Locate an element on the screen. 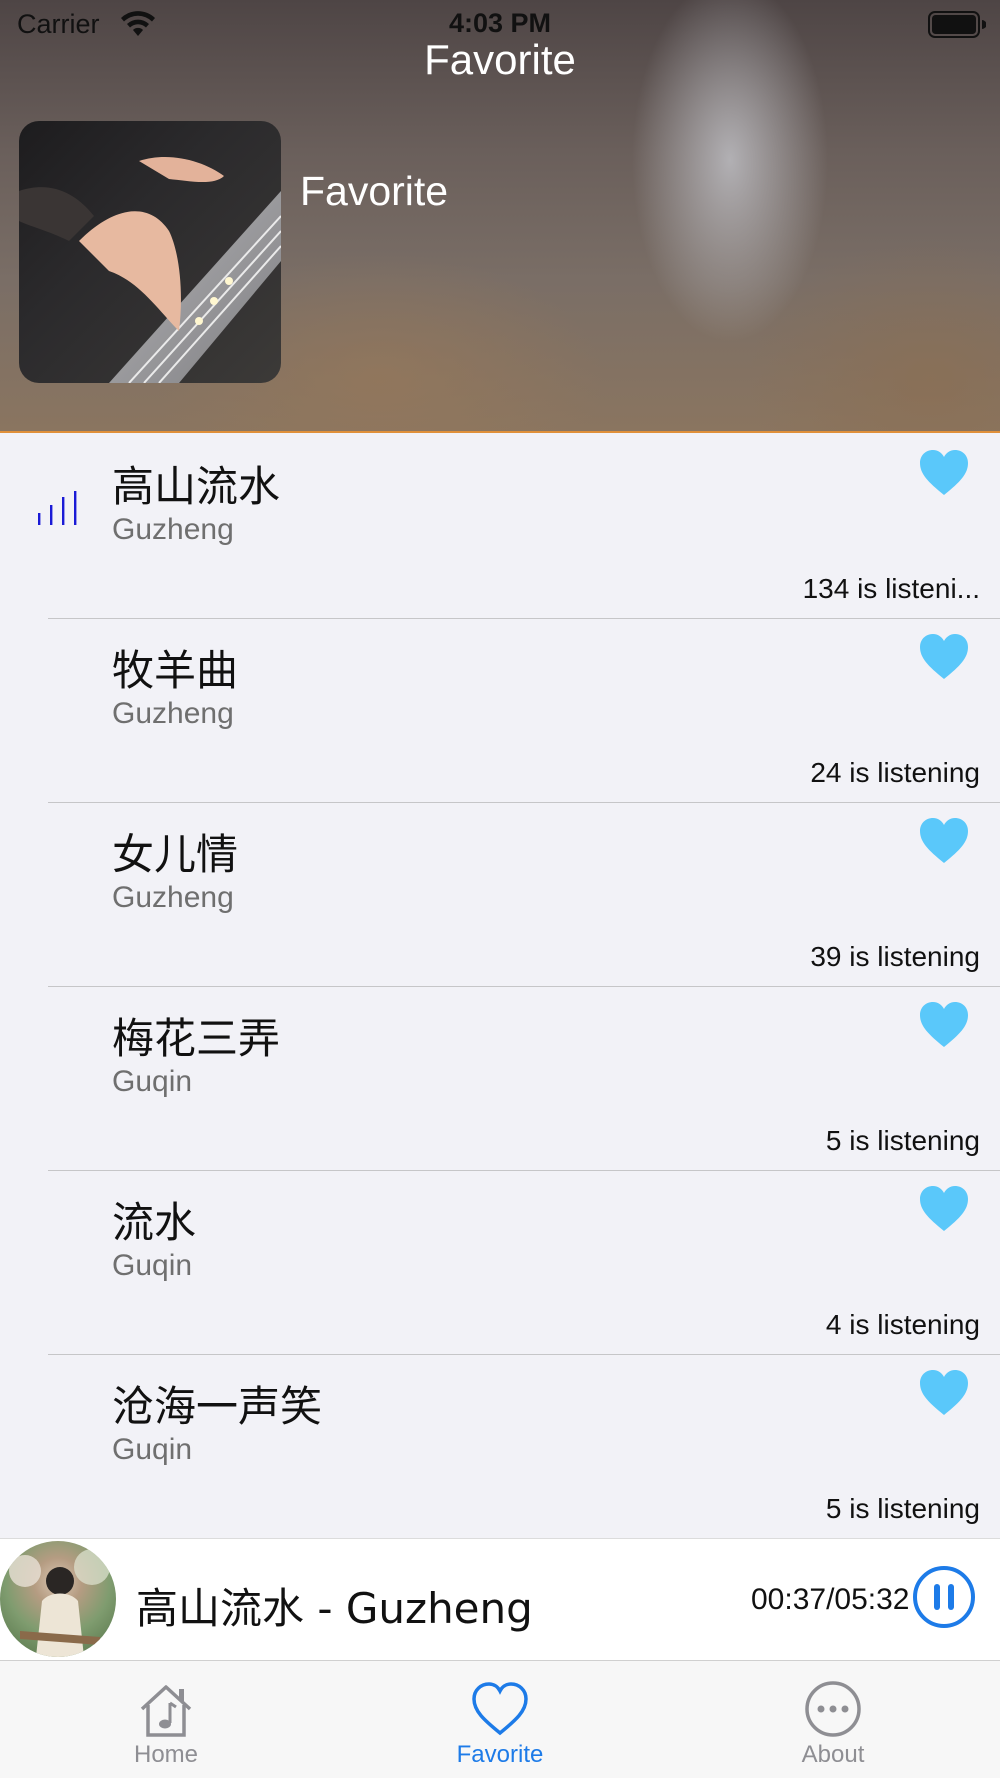  album-title: Favorite is located at coordinates (374, 191).